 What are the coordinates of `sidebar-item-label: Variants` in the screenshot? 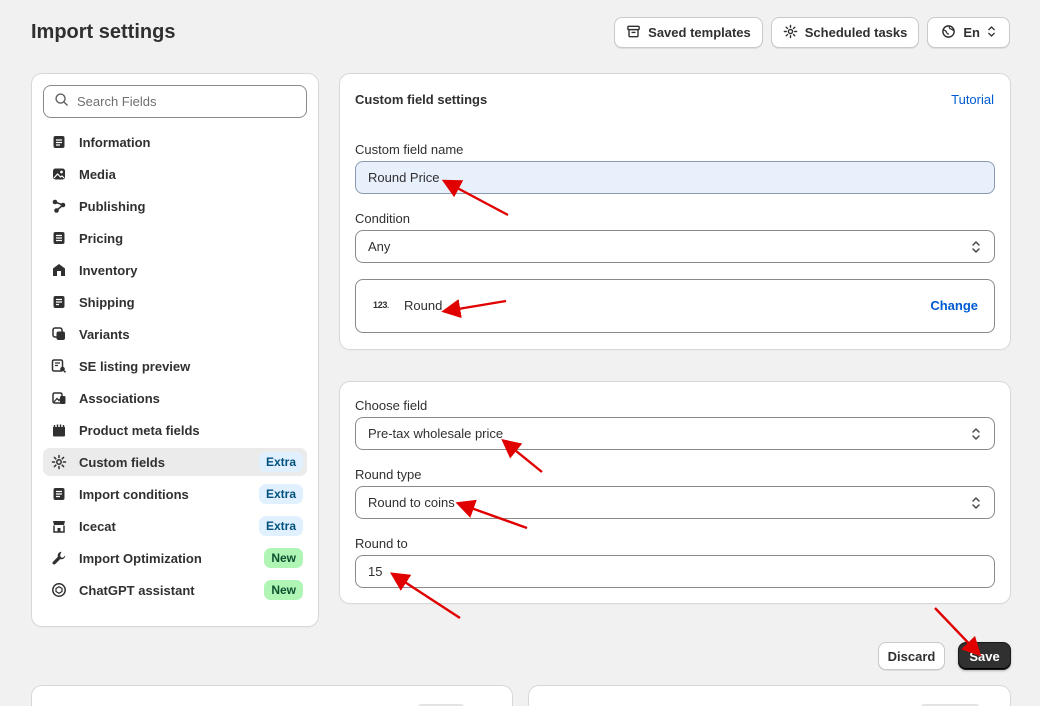 It's located at (104, 334).